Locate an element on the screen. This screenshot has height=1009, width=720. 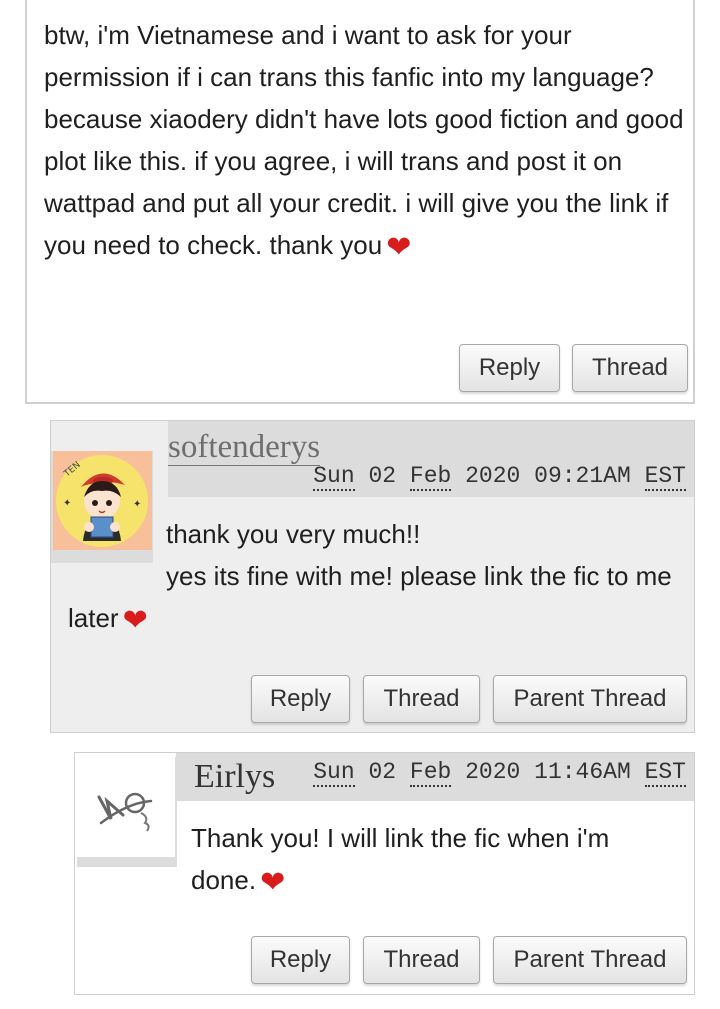
author-link: Eirlys is located at coordinates (234, 777).